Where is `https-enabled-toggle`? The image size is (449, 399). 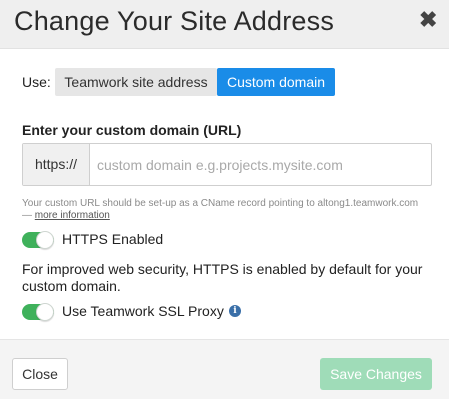
https-enabled-toggle is located at coordinates (38, 240).